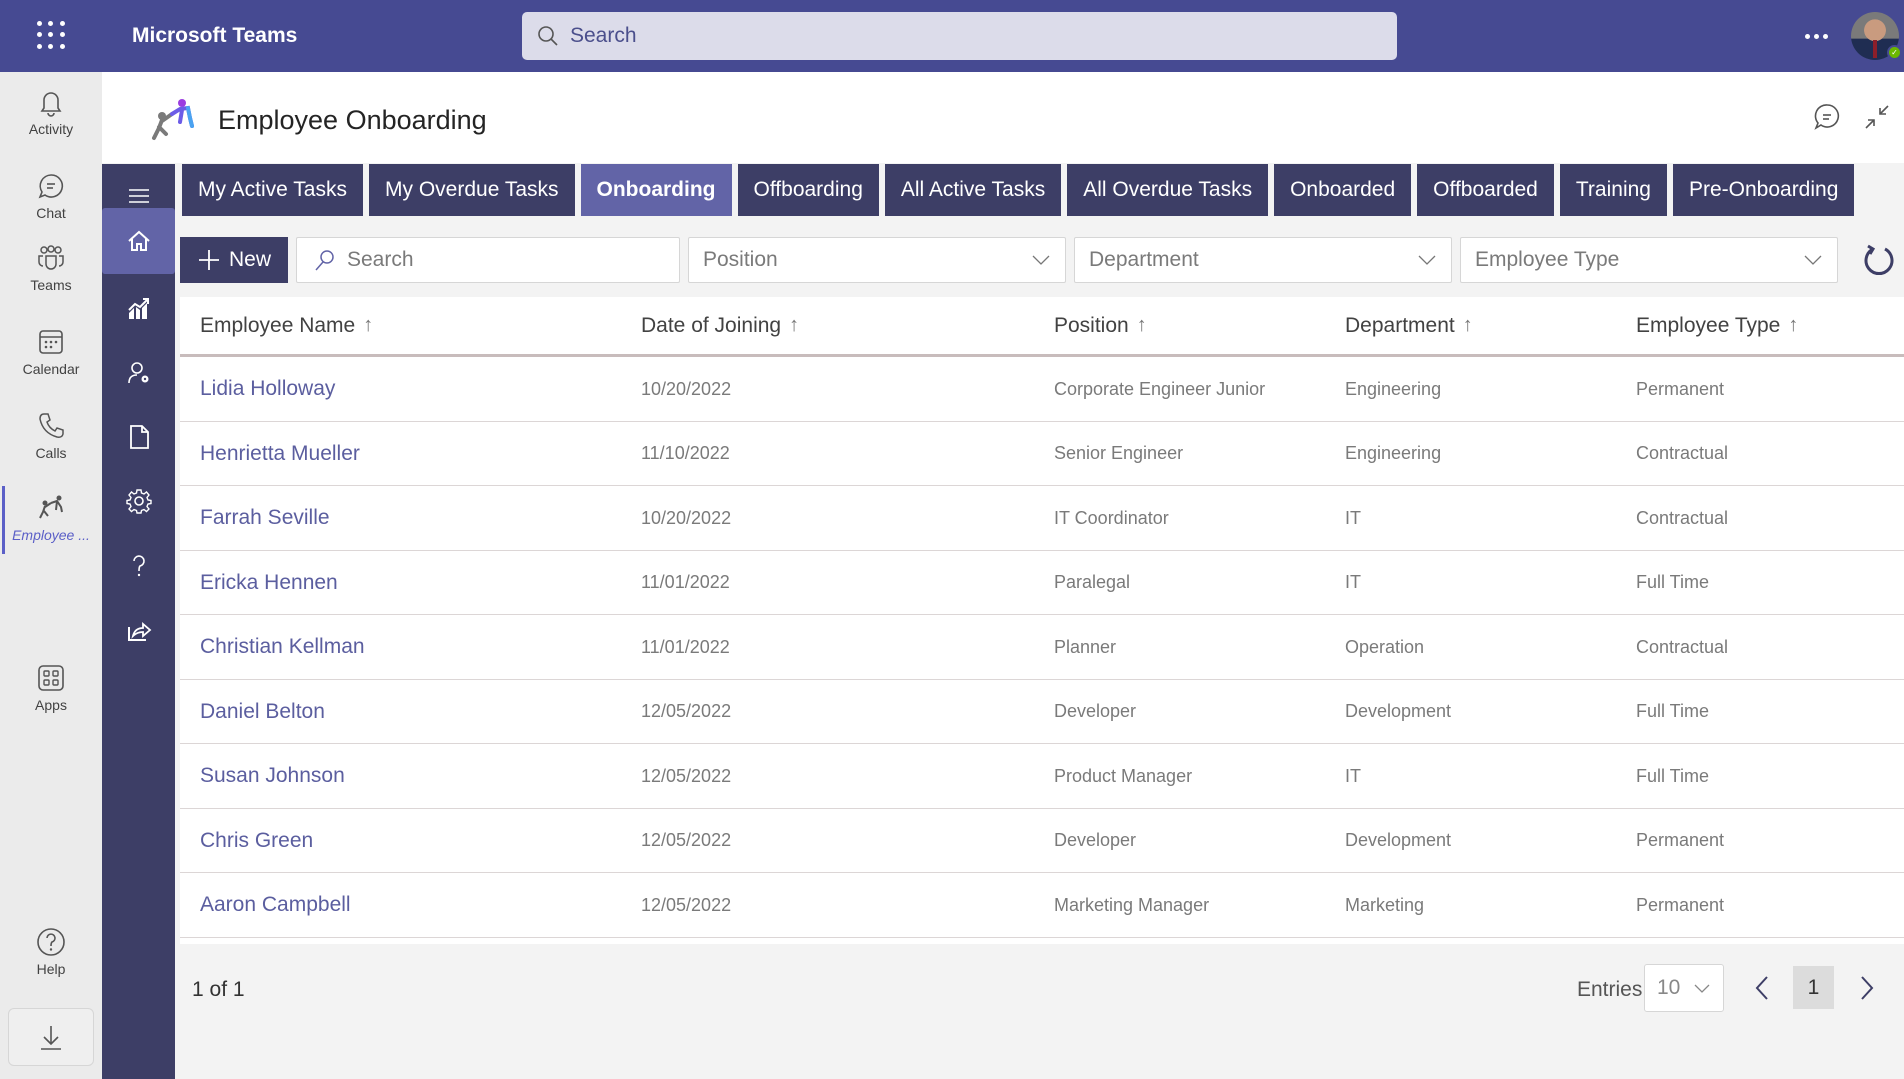 Image resolution: width=1904 pixels, height=1079 pixels. What do you see at coordinates (1876, 36) in the screenshot?
I see `user-avatar: ✓` at bounding box center [1876, 36].